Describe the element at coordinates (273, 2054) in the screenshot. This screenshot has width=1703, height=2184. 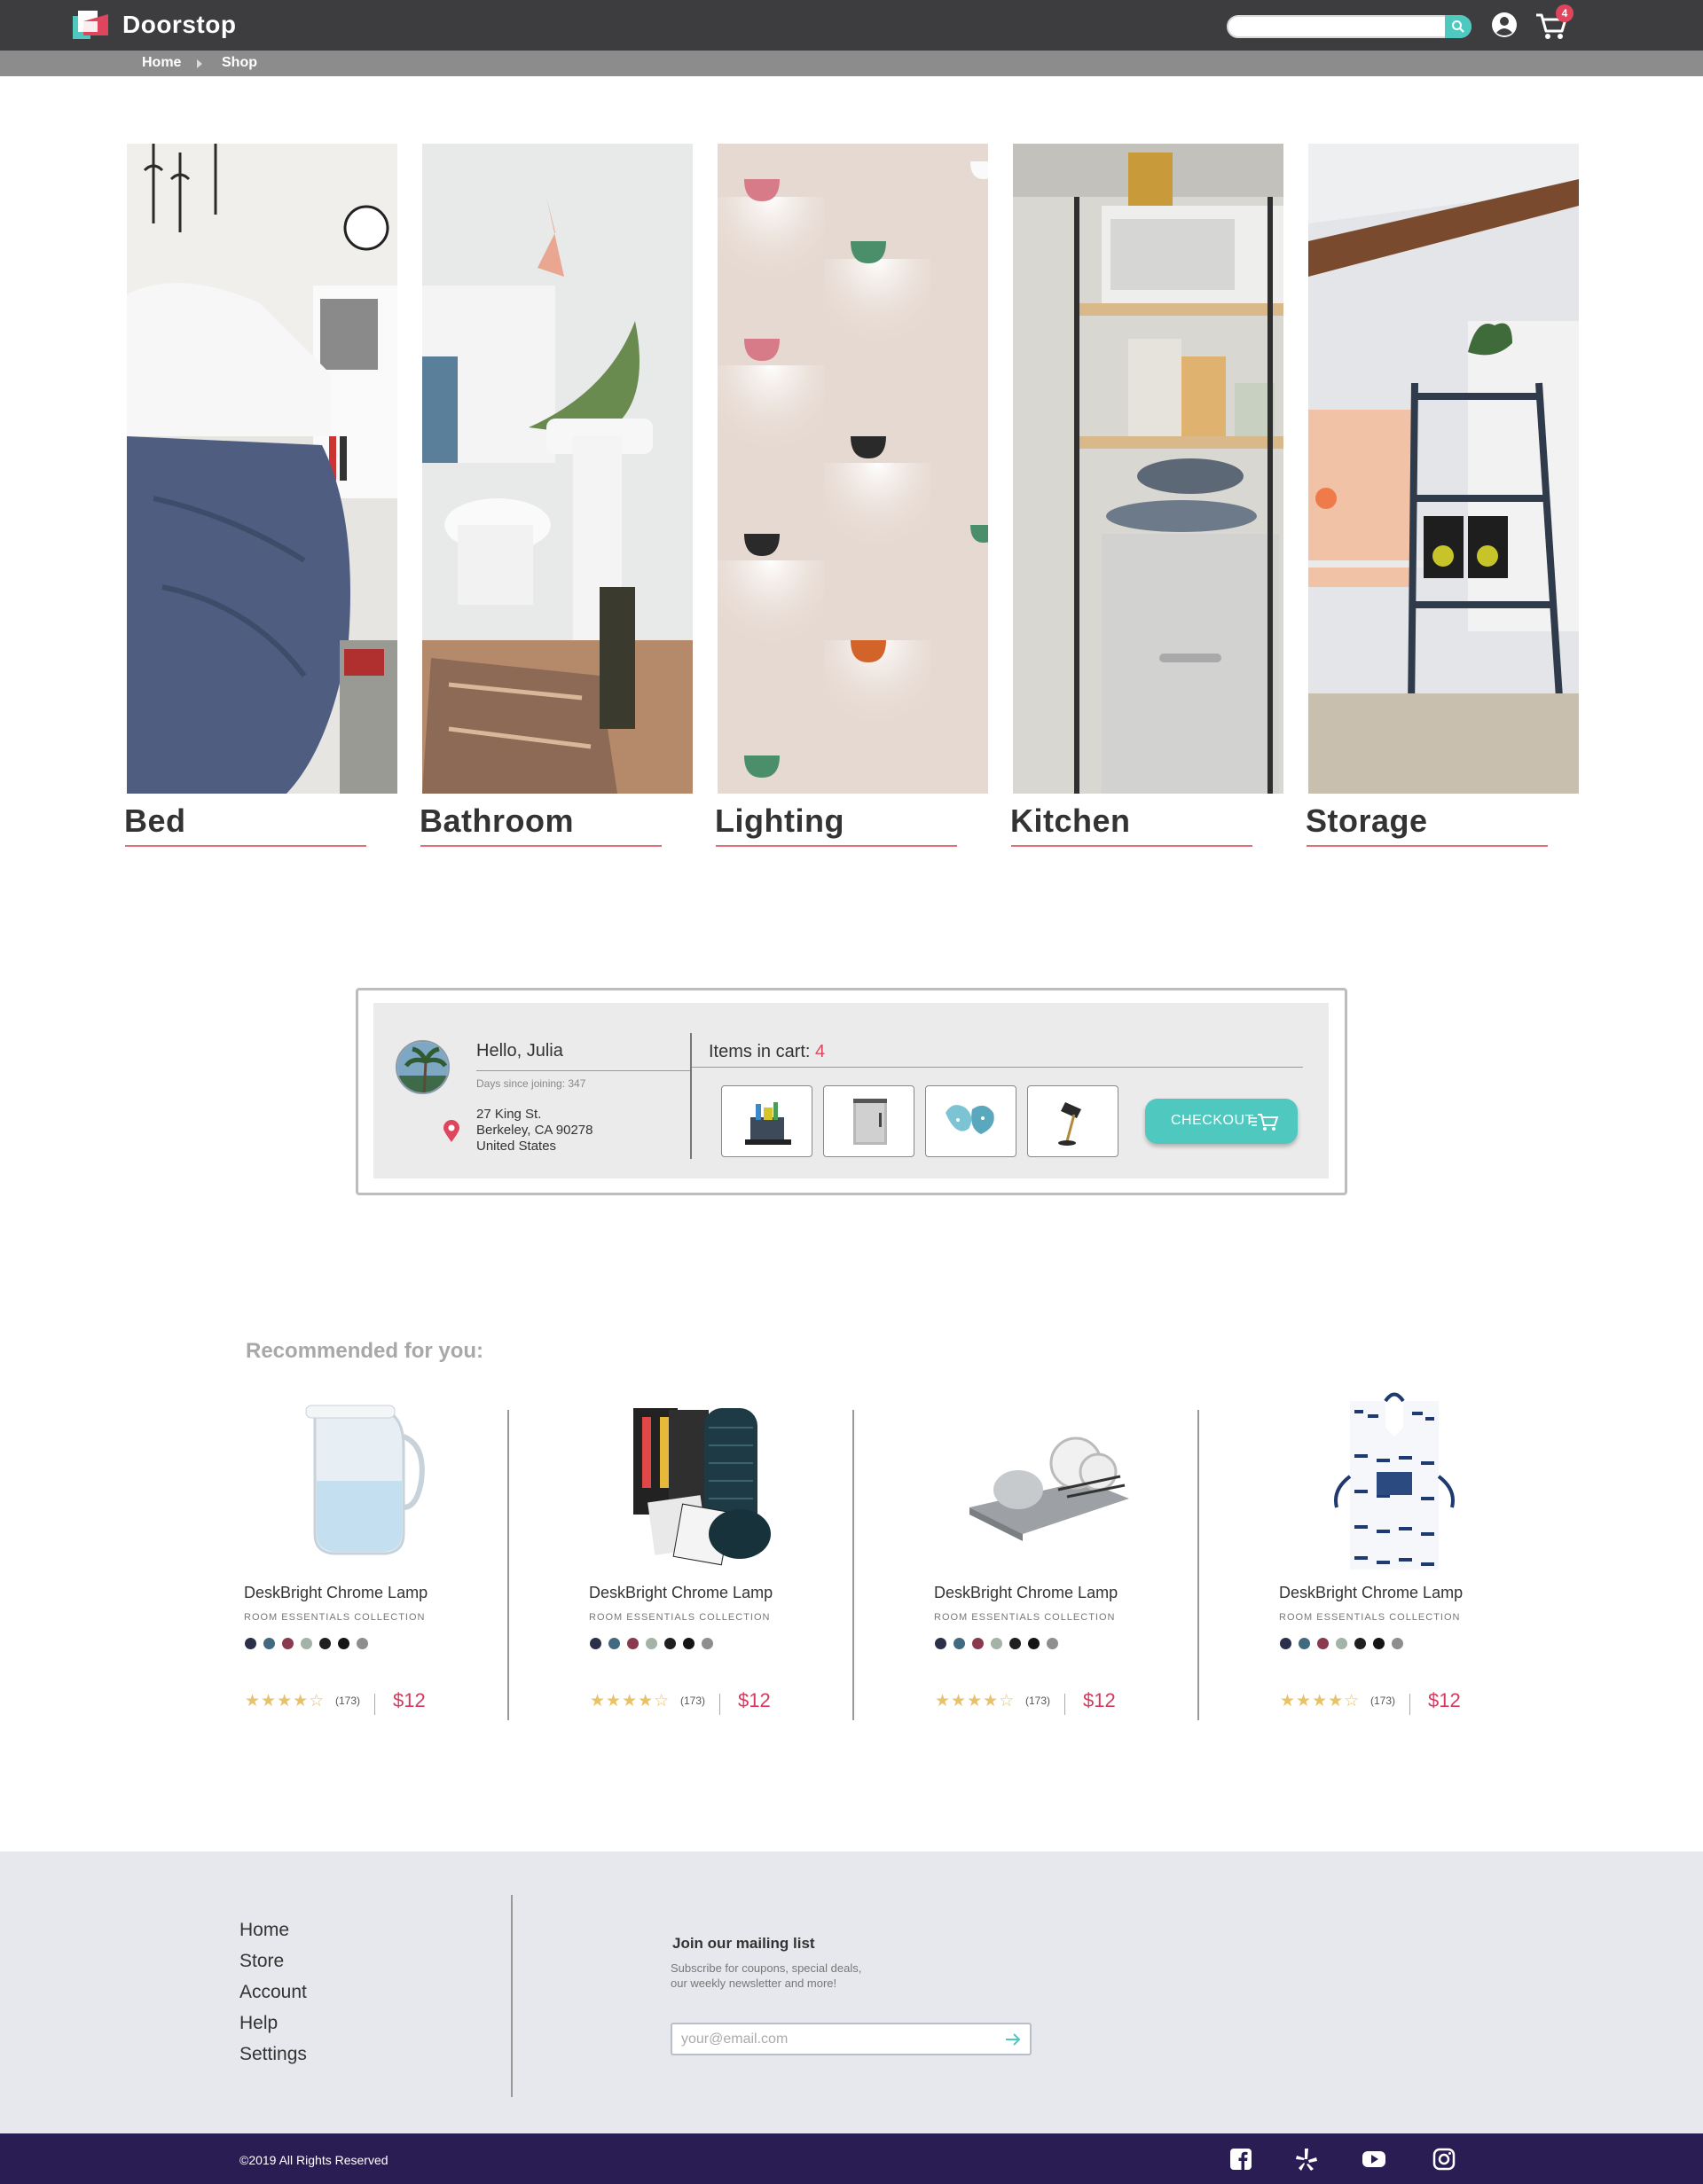
I see `footer-link-settings: Settings` at that location.